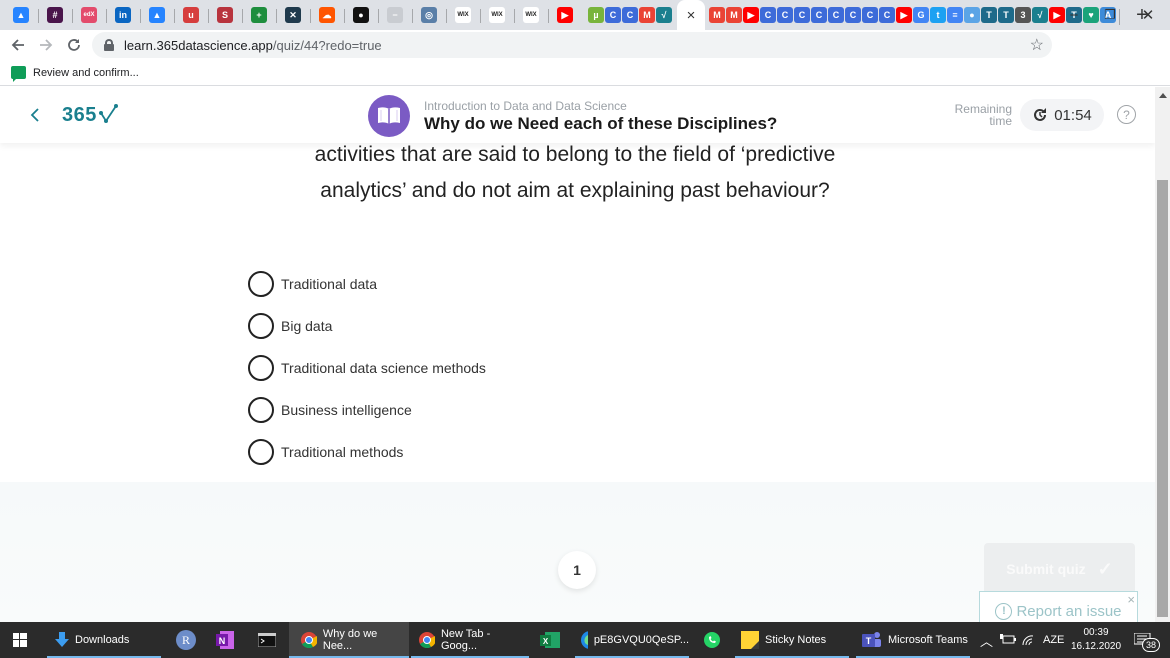 The width and height of the screenshot is (1170, 658). What do you see at coordinates (1126, 114) in the screenshot?
I see `help-question-icon: ?` at bounding box center [1126, 114].